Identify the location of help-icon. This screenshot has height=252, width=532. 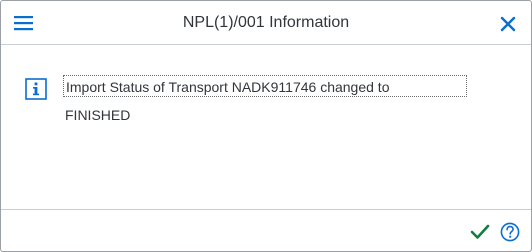
(510, 232).